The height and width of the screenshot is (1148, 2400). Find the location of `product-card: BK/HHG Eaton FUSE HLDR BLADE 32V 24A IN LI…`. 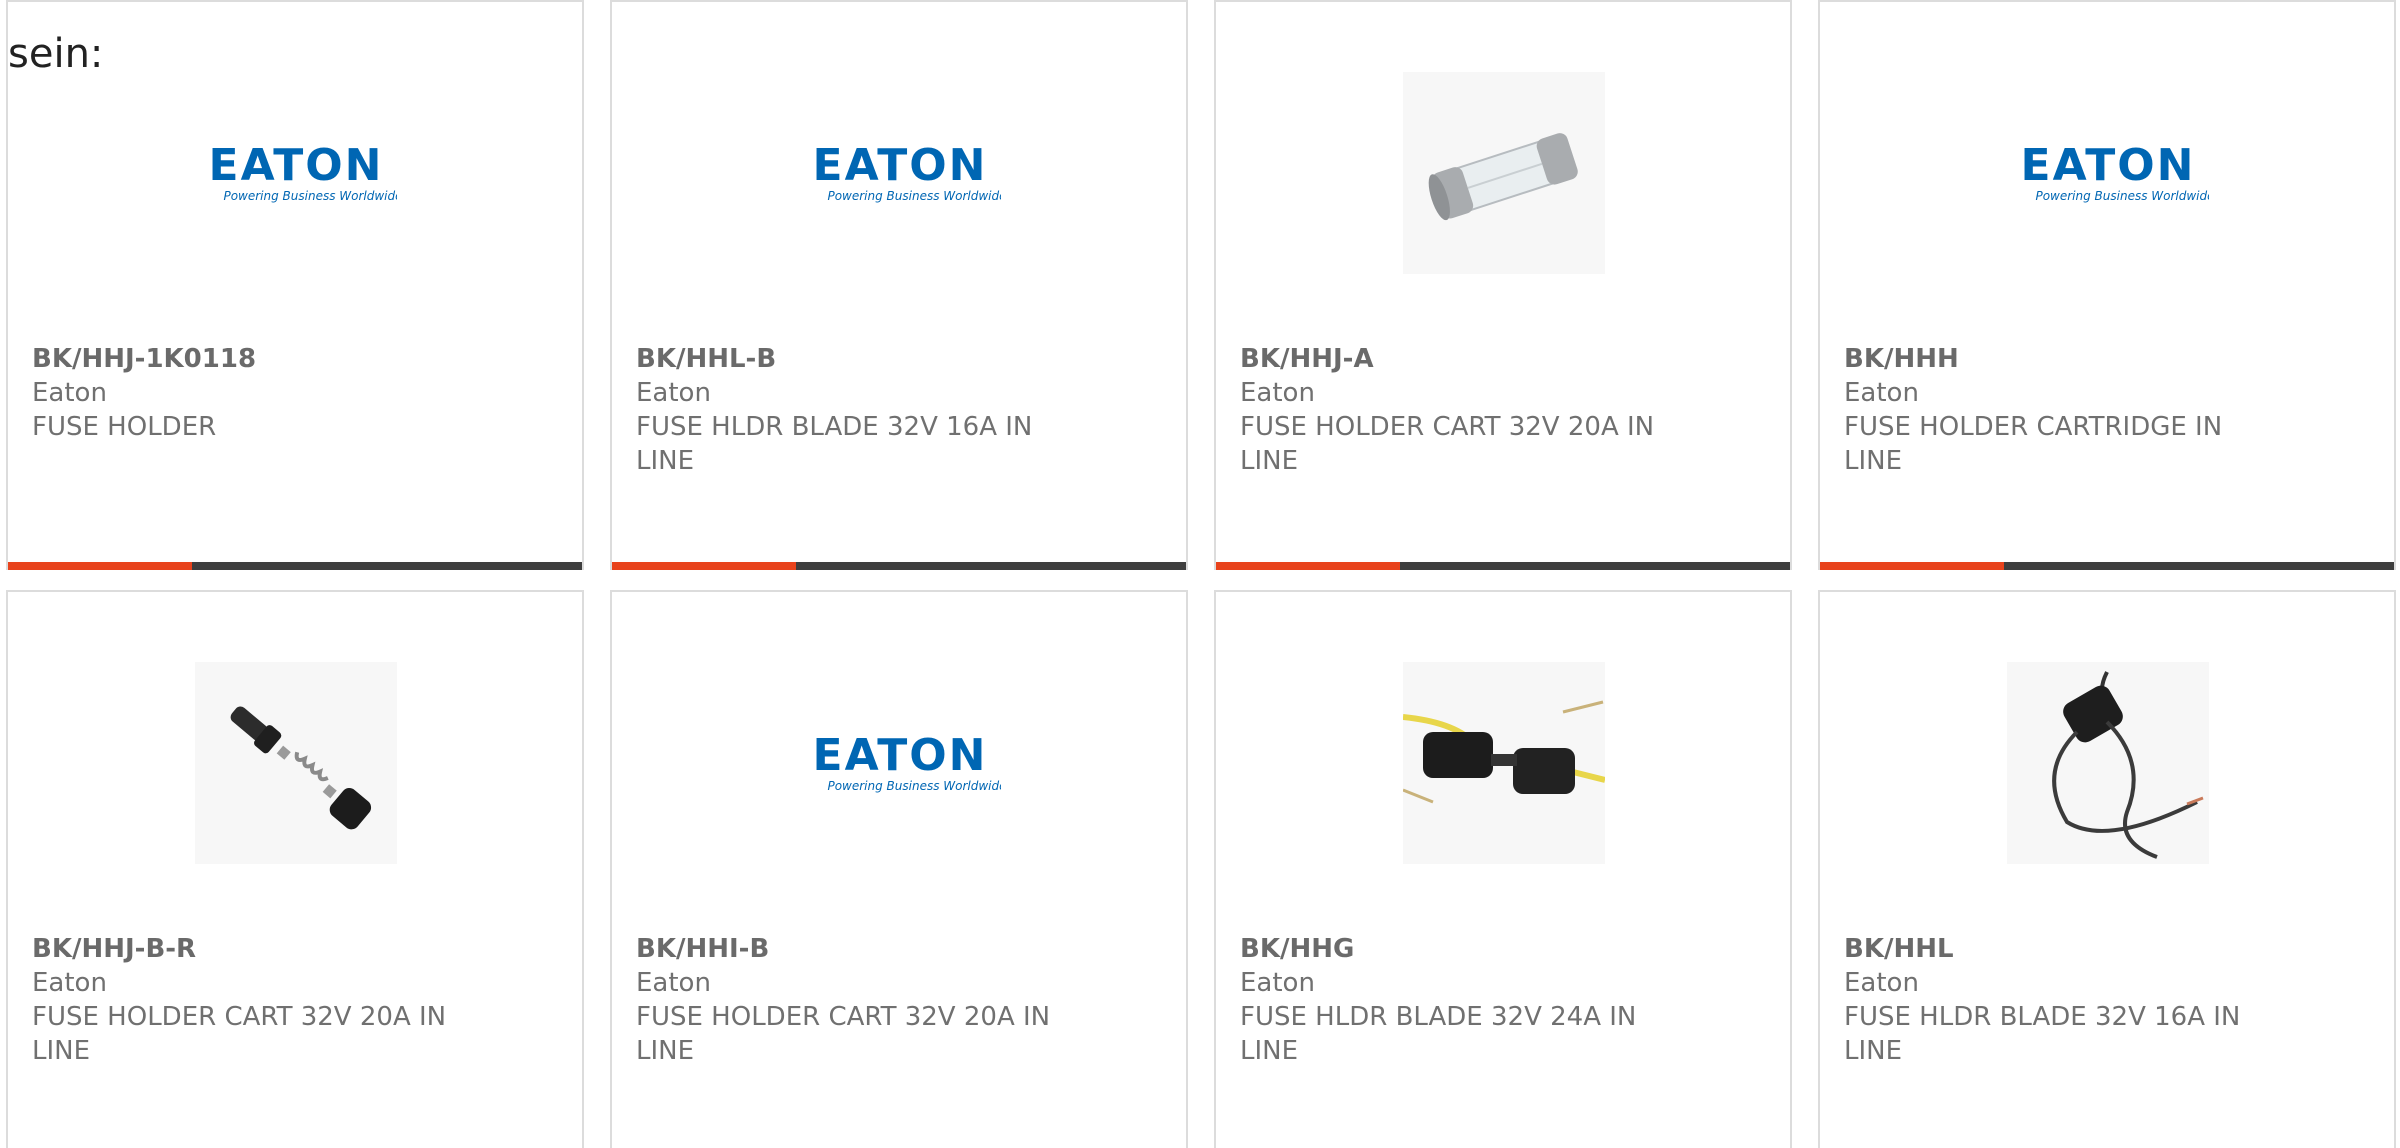

product-card: BK/HHG Eaton FUSE HLDR BLADE 32V 24A IN LI… is located at coordinates (1503, 869).